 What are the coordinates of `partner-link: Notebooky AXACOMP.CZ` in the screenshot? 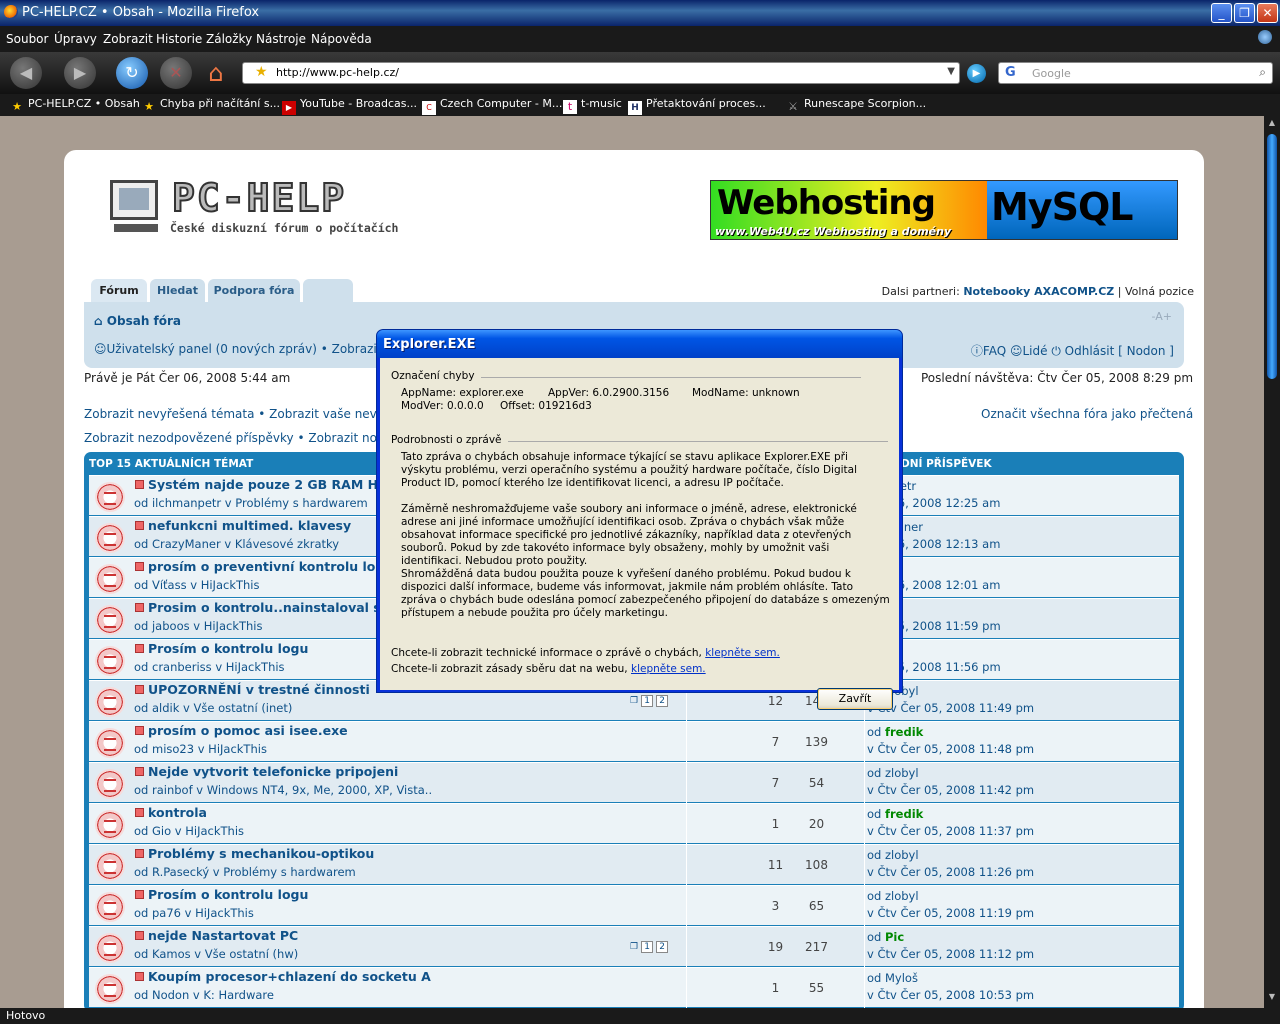 It's located at (1038, 291).